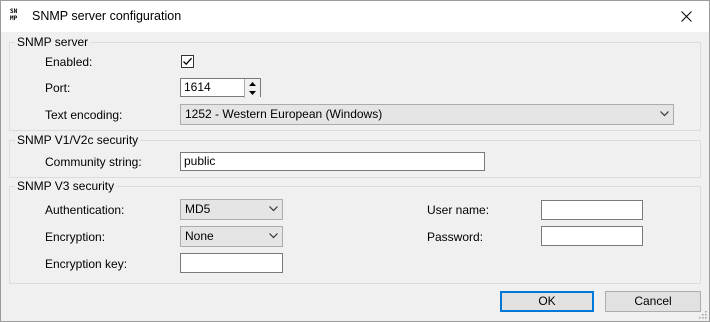 This screenshot has width=710, height=322. What do you see at coordinates (199, 236) in the screenshot?
I see `encryption-value: None` at bounding box center [199, 236].